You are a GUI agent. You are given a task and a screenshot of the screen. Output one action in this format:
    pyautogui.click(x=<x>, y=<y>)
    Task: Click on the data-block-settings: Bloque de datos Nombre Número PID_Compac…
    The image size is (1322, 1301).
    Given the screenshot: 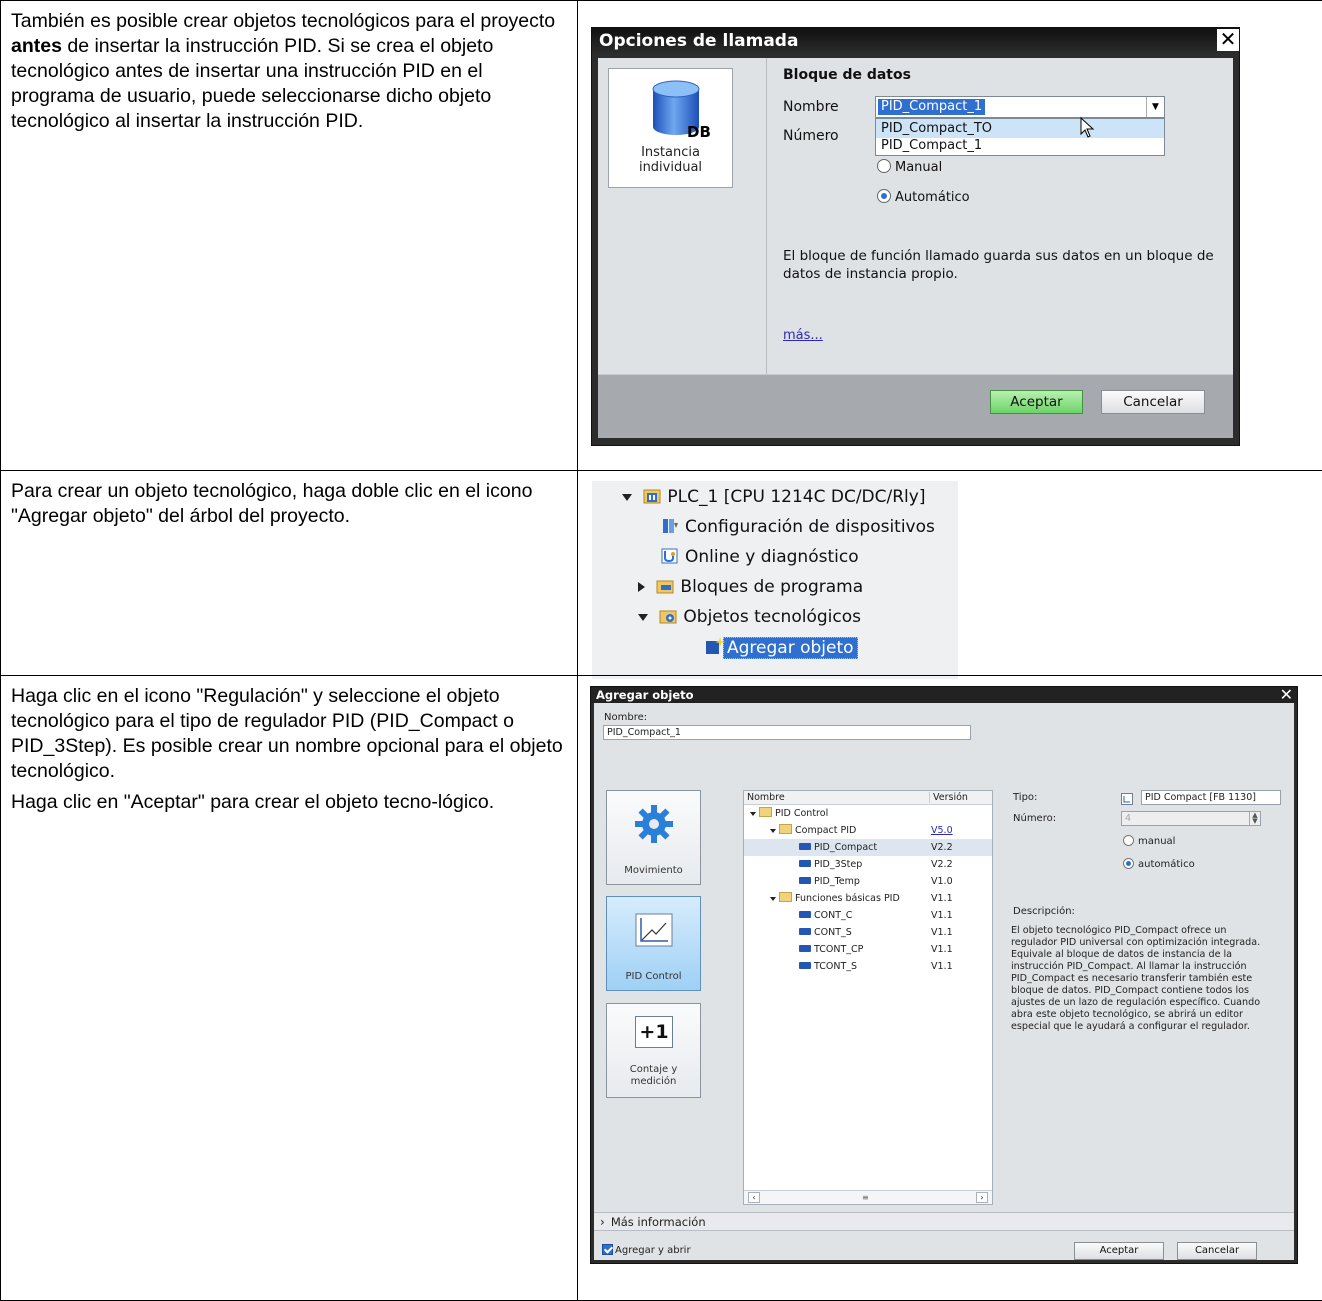 What is the action you would take?
    pyautogui.click(x=1008, y=216)
    